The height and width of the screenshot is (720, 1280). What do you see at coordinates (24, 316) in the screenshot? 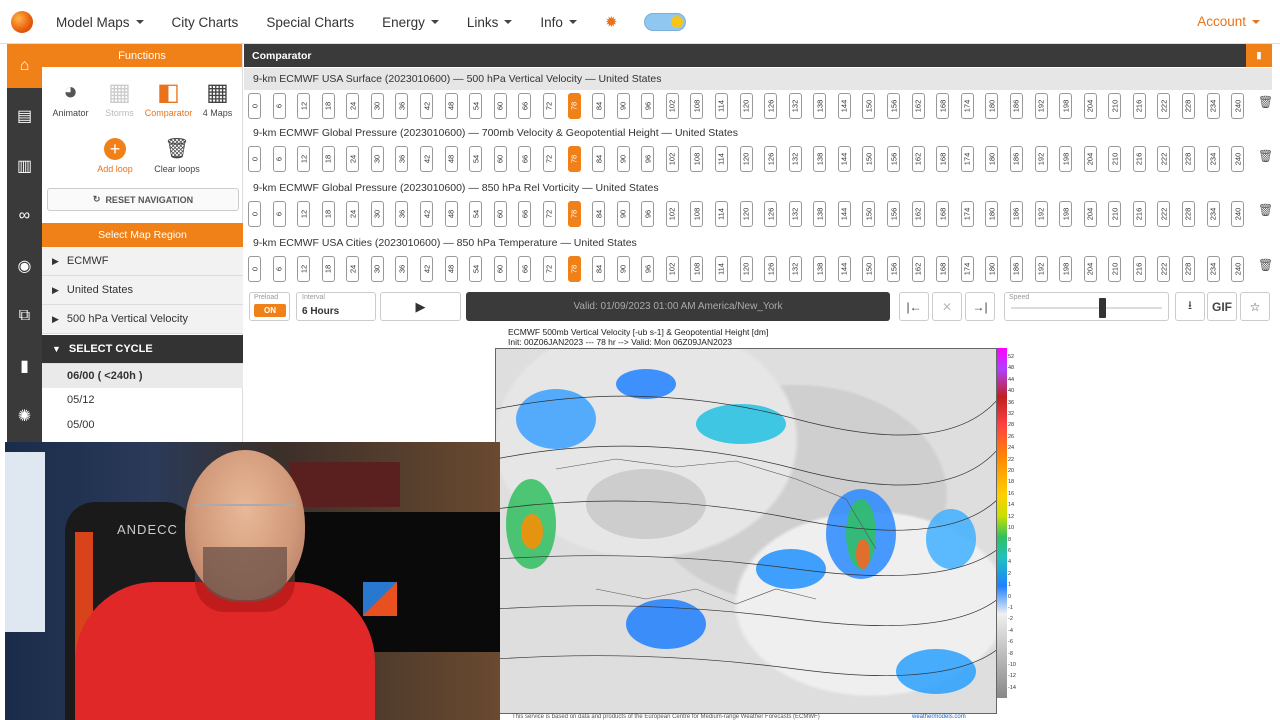
I see `export-icon: ⧉` at bounding box center [24, 316].